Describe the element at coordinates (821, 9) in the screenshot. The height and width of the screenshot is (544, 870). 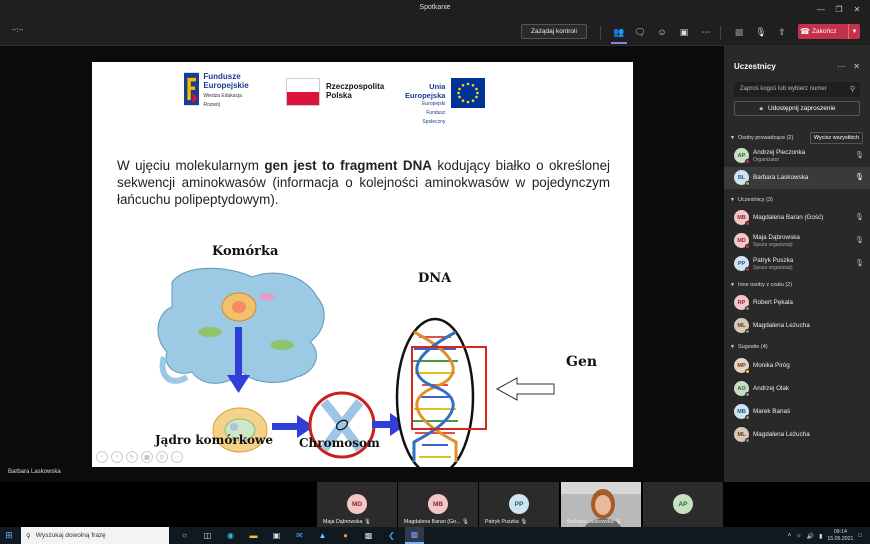
I see `minimize-icon: —` at that location.